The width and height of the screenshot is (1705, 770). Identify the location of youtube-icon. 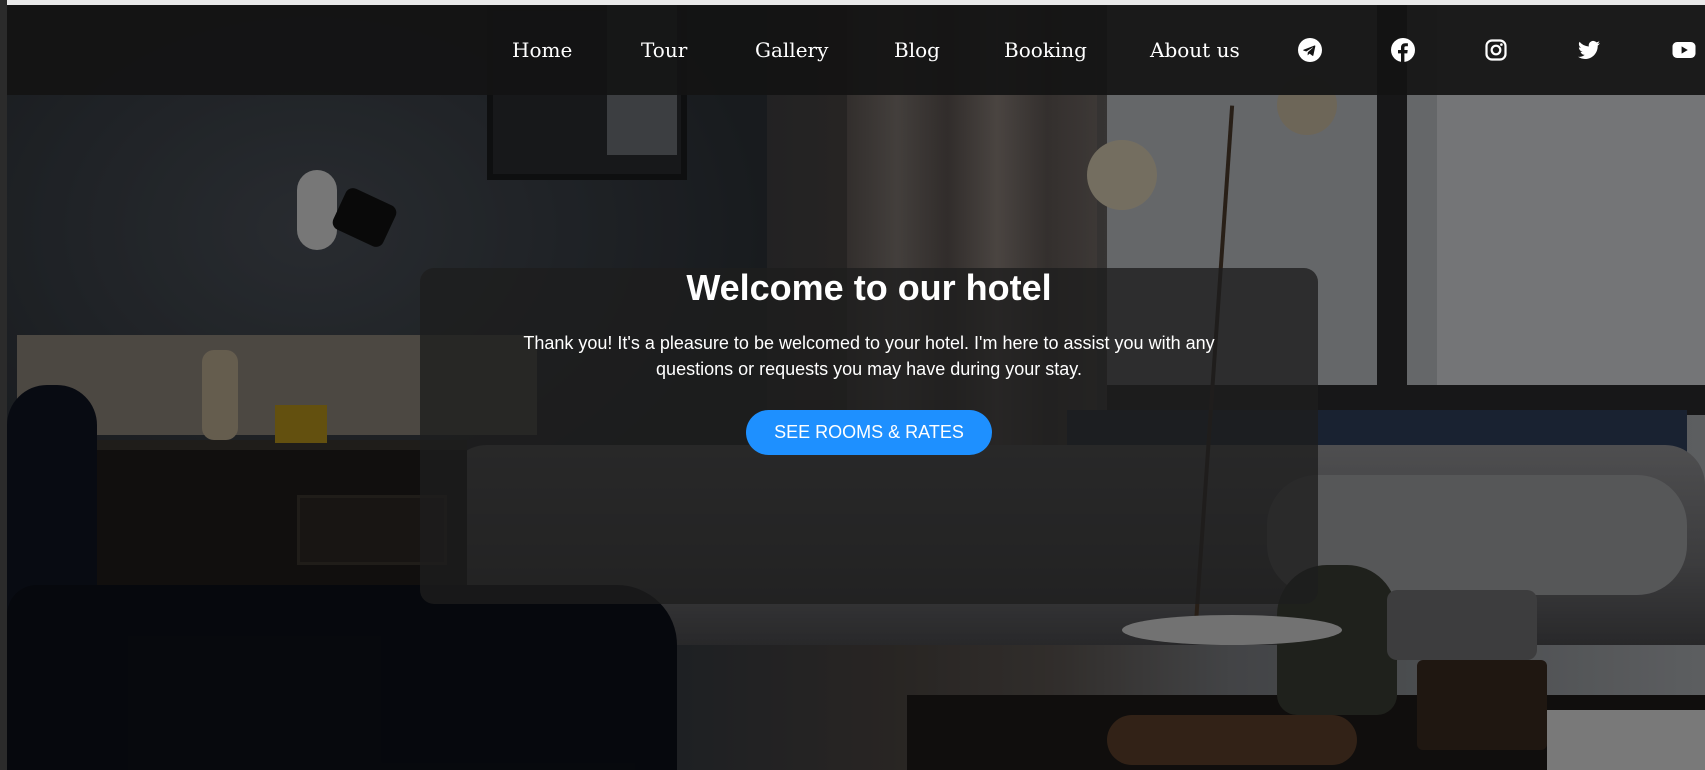
(1684, 50).